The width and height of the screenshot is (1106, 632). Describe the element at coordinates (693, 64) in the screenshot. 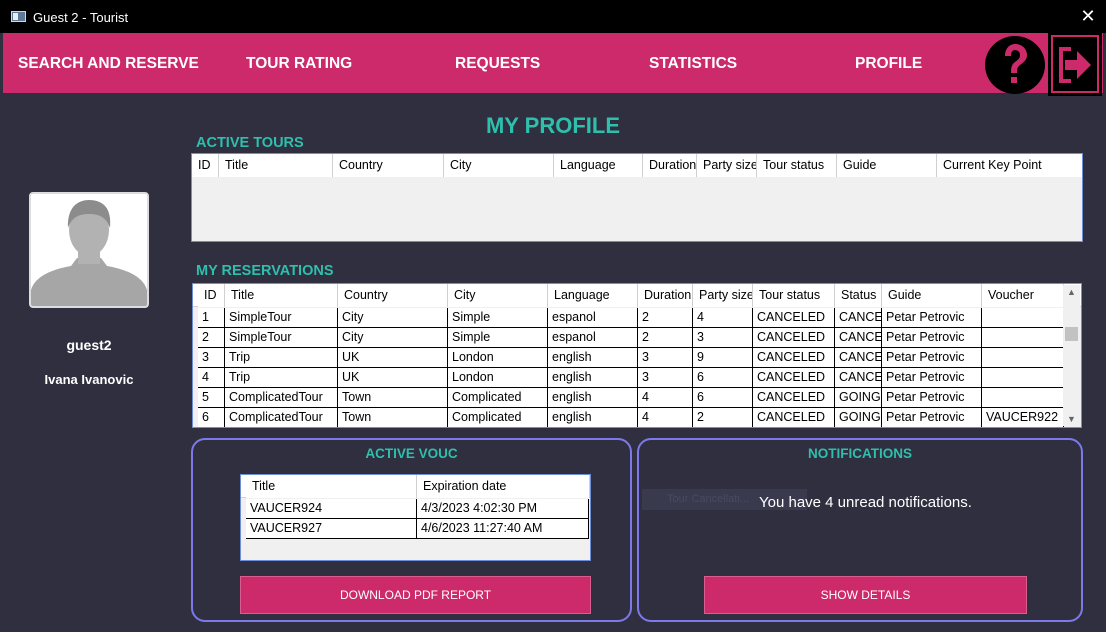

I see `nav-statistics: STATISTICS` at that location.